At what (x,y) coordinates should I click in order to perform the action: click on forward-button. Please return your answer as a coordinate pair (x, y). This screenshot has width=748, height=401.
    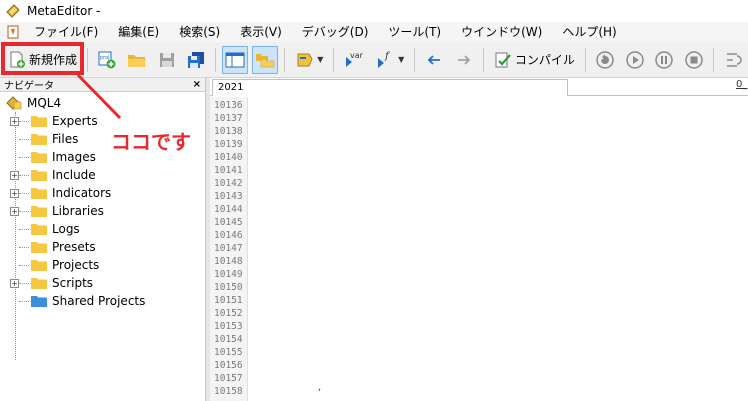
    Looking at the image, I should click on (464, 60).